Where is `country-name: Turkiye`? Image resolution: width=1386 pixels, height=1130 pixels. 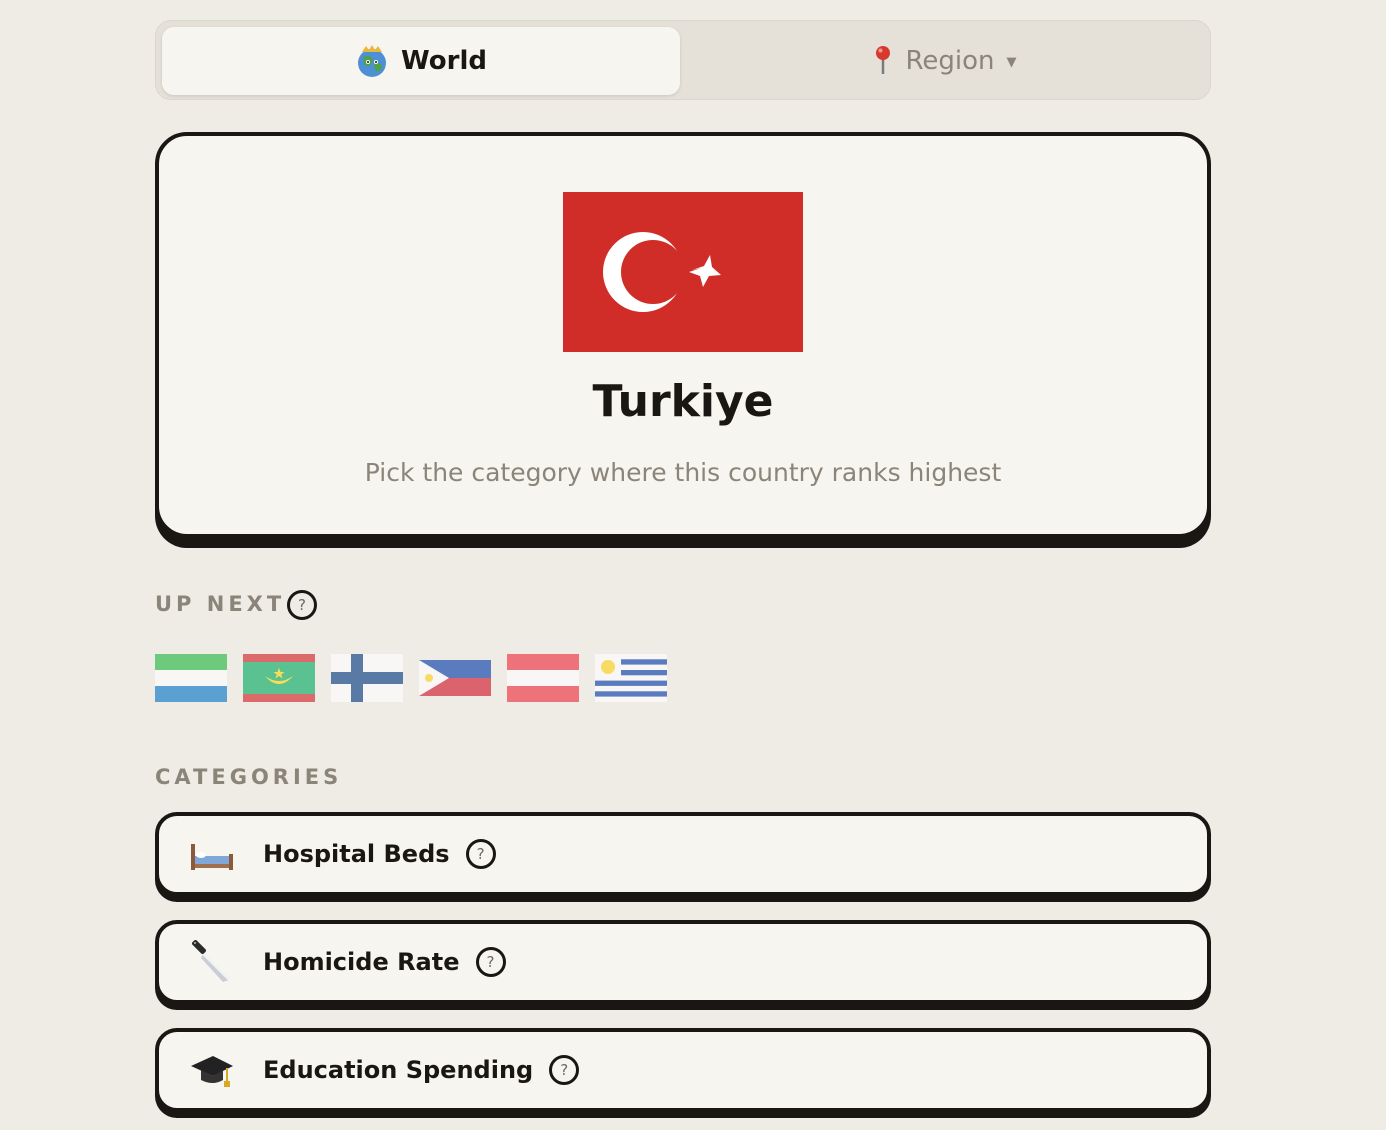
country-name: Turkiye is located at coordinates (683, 401).